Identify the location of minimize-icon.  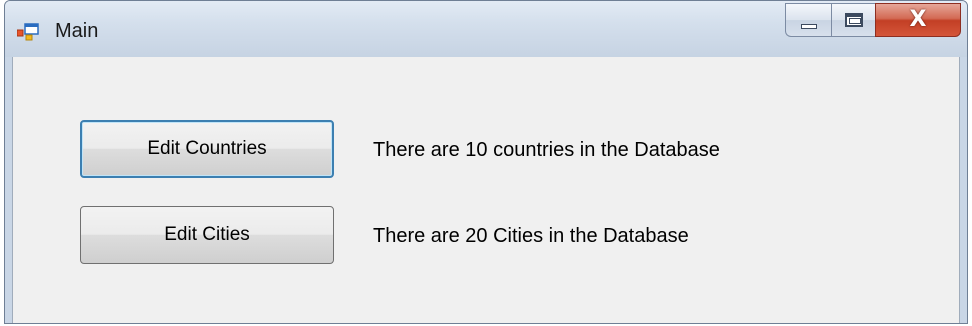
(808, 26).